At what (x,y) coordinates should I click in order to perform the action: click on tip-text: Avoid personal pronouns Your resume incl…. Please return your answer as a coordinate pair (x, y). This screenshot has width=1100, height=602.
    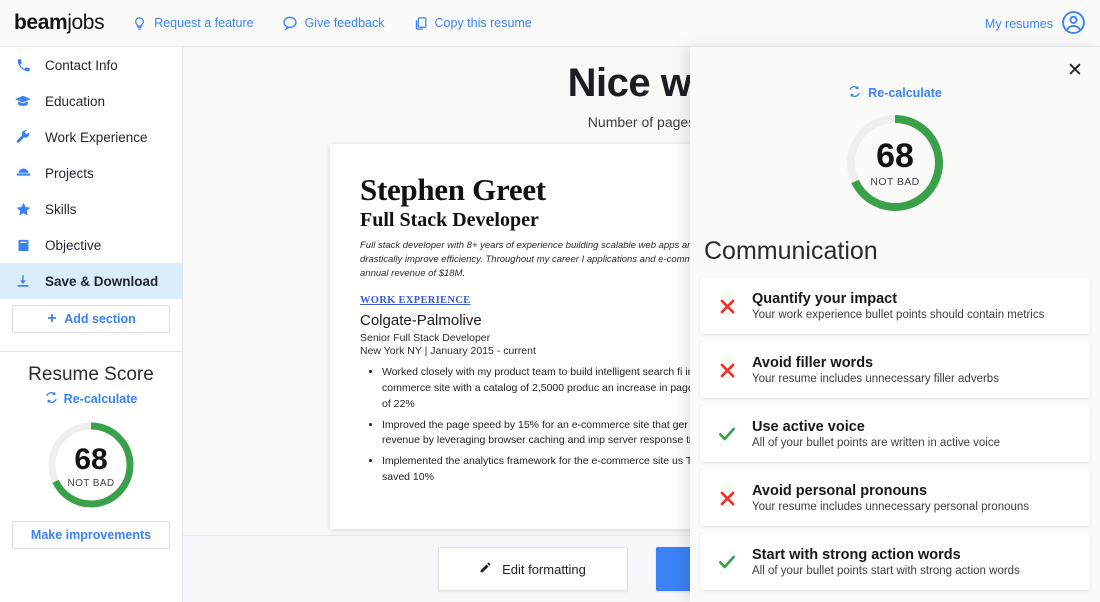
    Looking at the image, I should click on (890, 498).